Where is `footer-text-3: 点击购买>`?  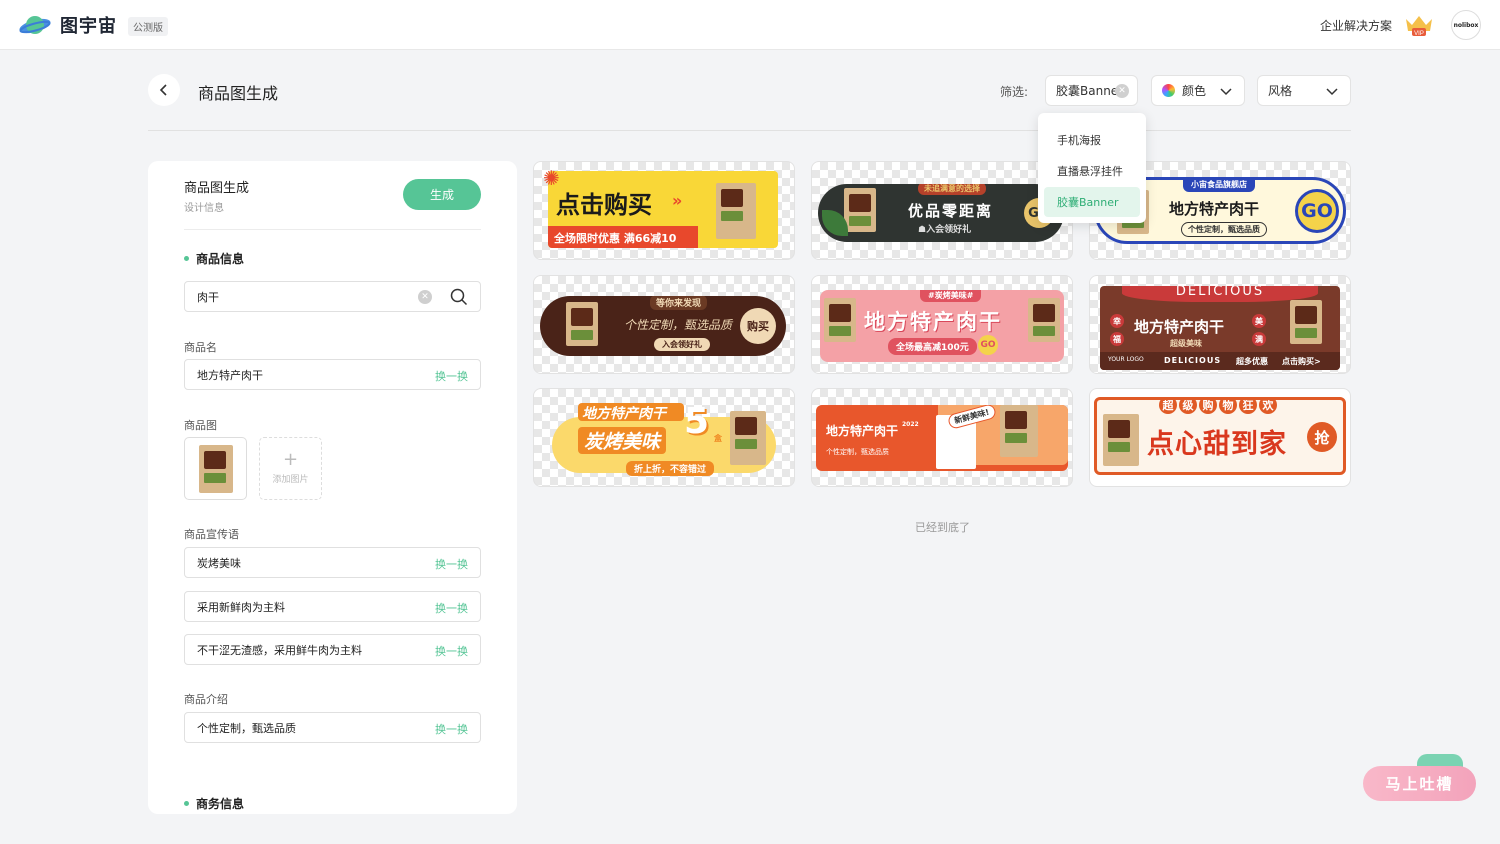 footer-text-3: 点击购买> is located at coordinates (1301, 361).